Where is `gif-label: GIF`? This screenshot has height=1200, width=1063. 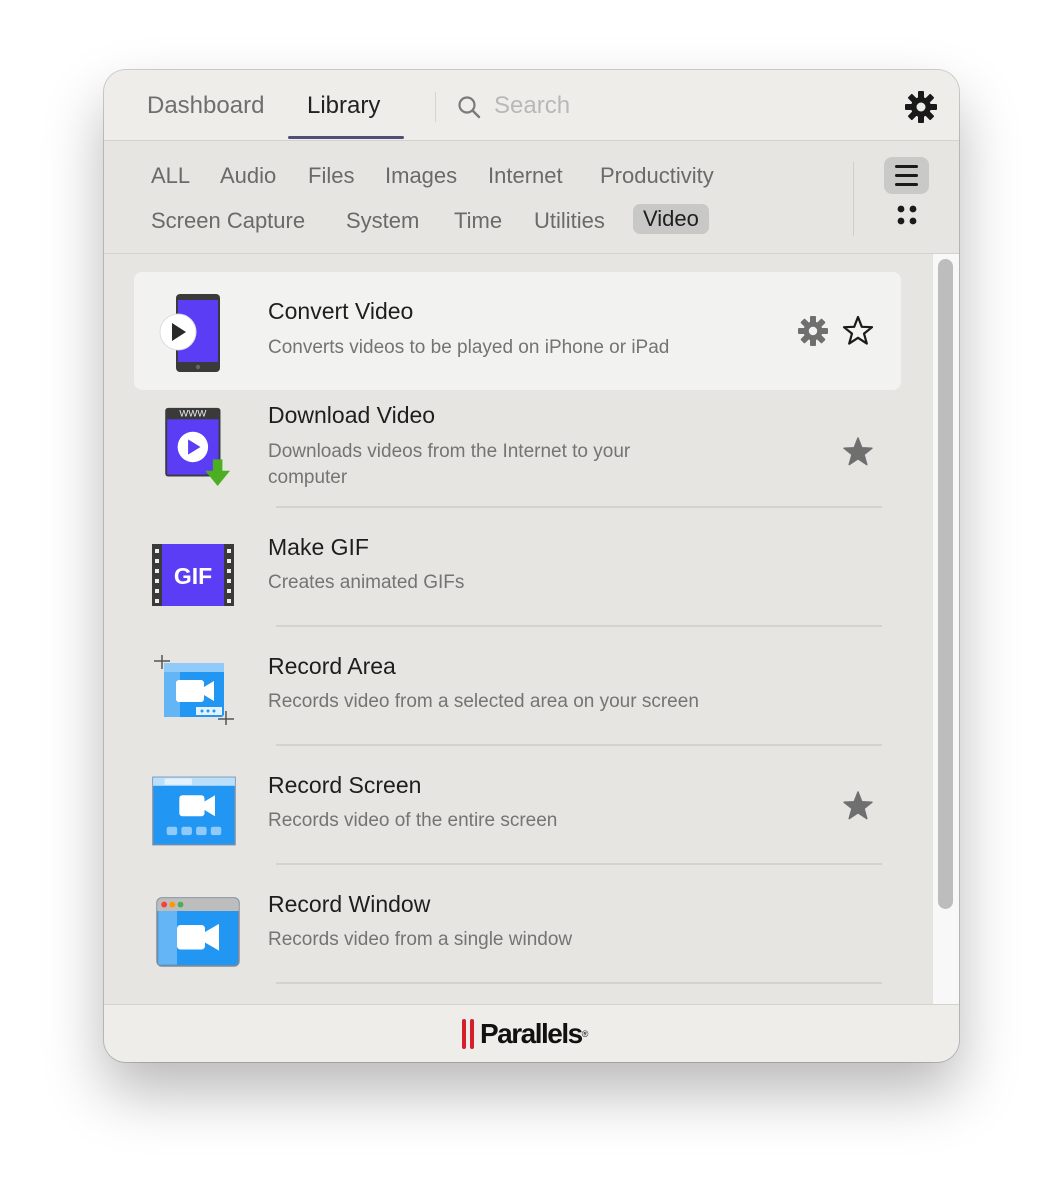 gif-label: GIF is located at coordinates (193, 576).